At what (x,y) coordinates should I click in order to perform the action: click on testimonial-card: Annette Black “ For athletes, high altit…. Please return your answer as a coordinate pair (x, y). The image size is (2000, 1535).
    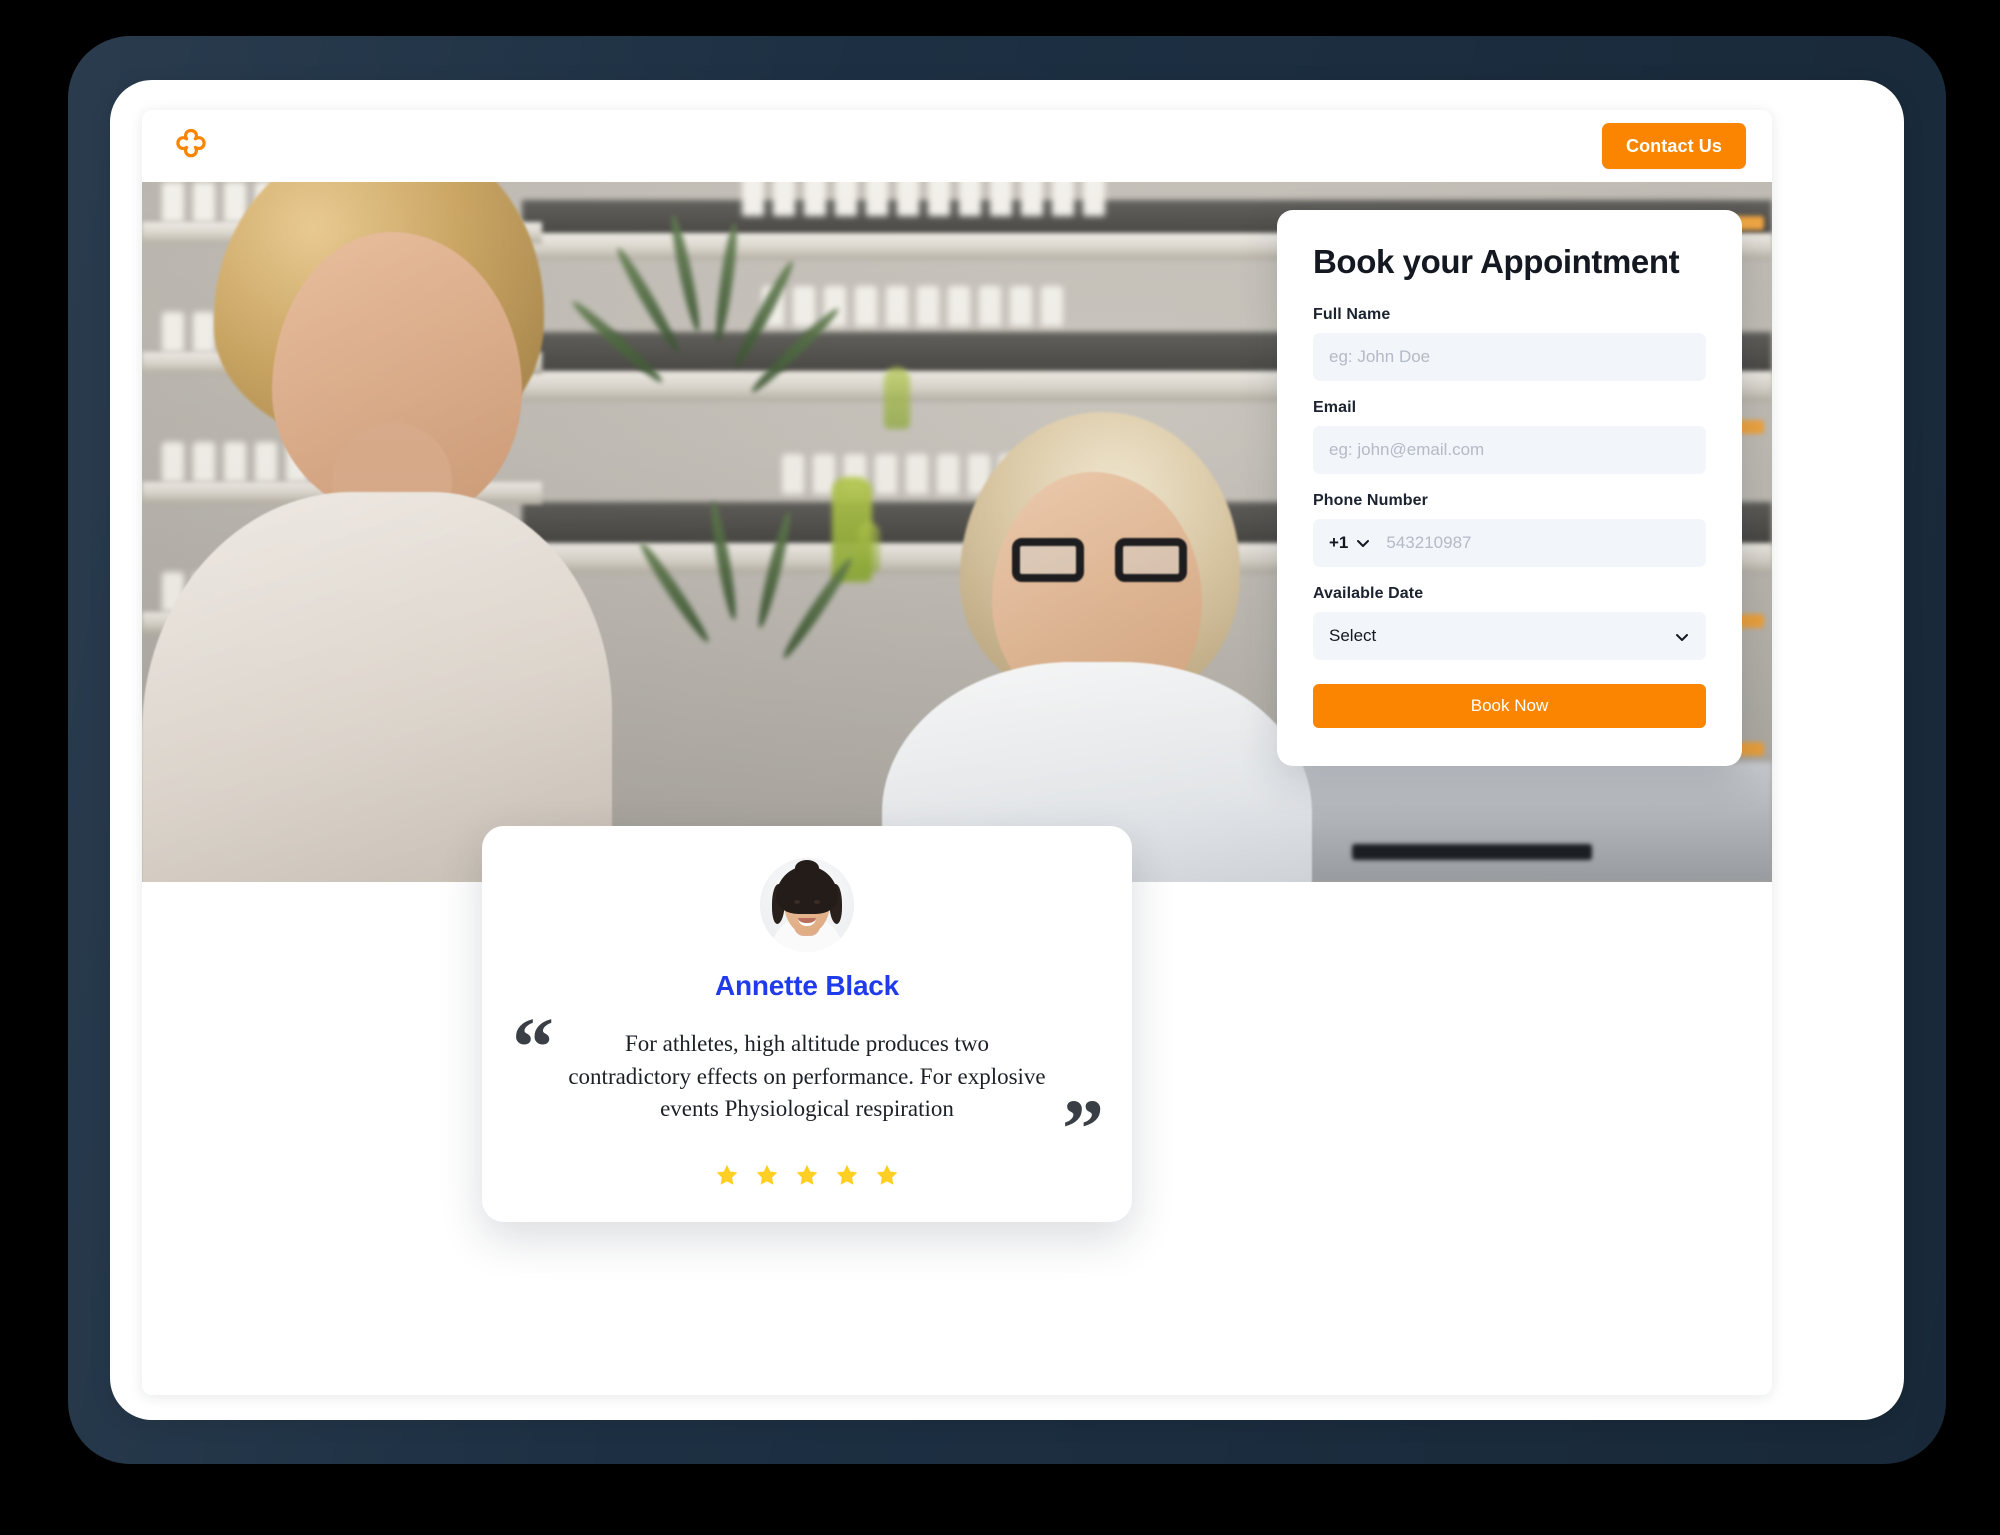
    Looking at the image, I should click on (807, 1024).